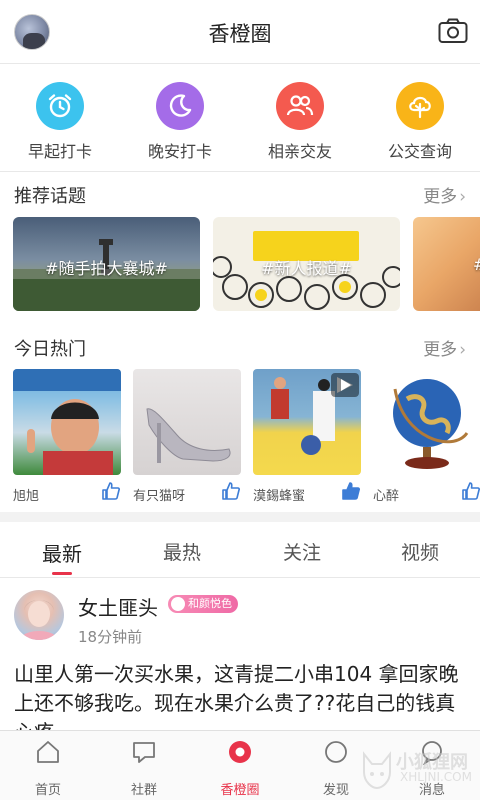 This screenshot has width=480, height=800. What do you see at coordinates (306, 268) in the screenshot?
I see `topic-label: #新人报道#` at bounding box center [306, 268].